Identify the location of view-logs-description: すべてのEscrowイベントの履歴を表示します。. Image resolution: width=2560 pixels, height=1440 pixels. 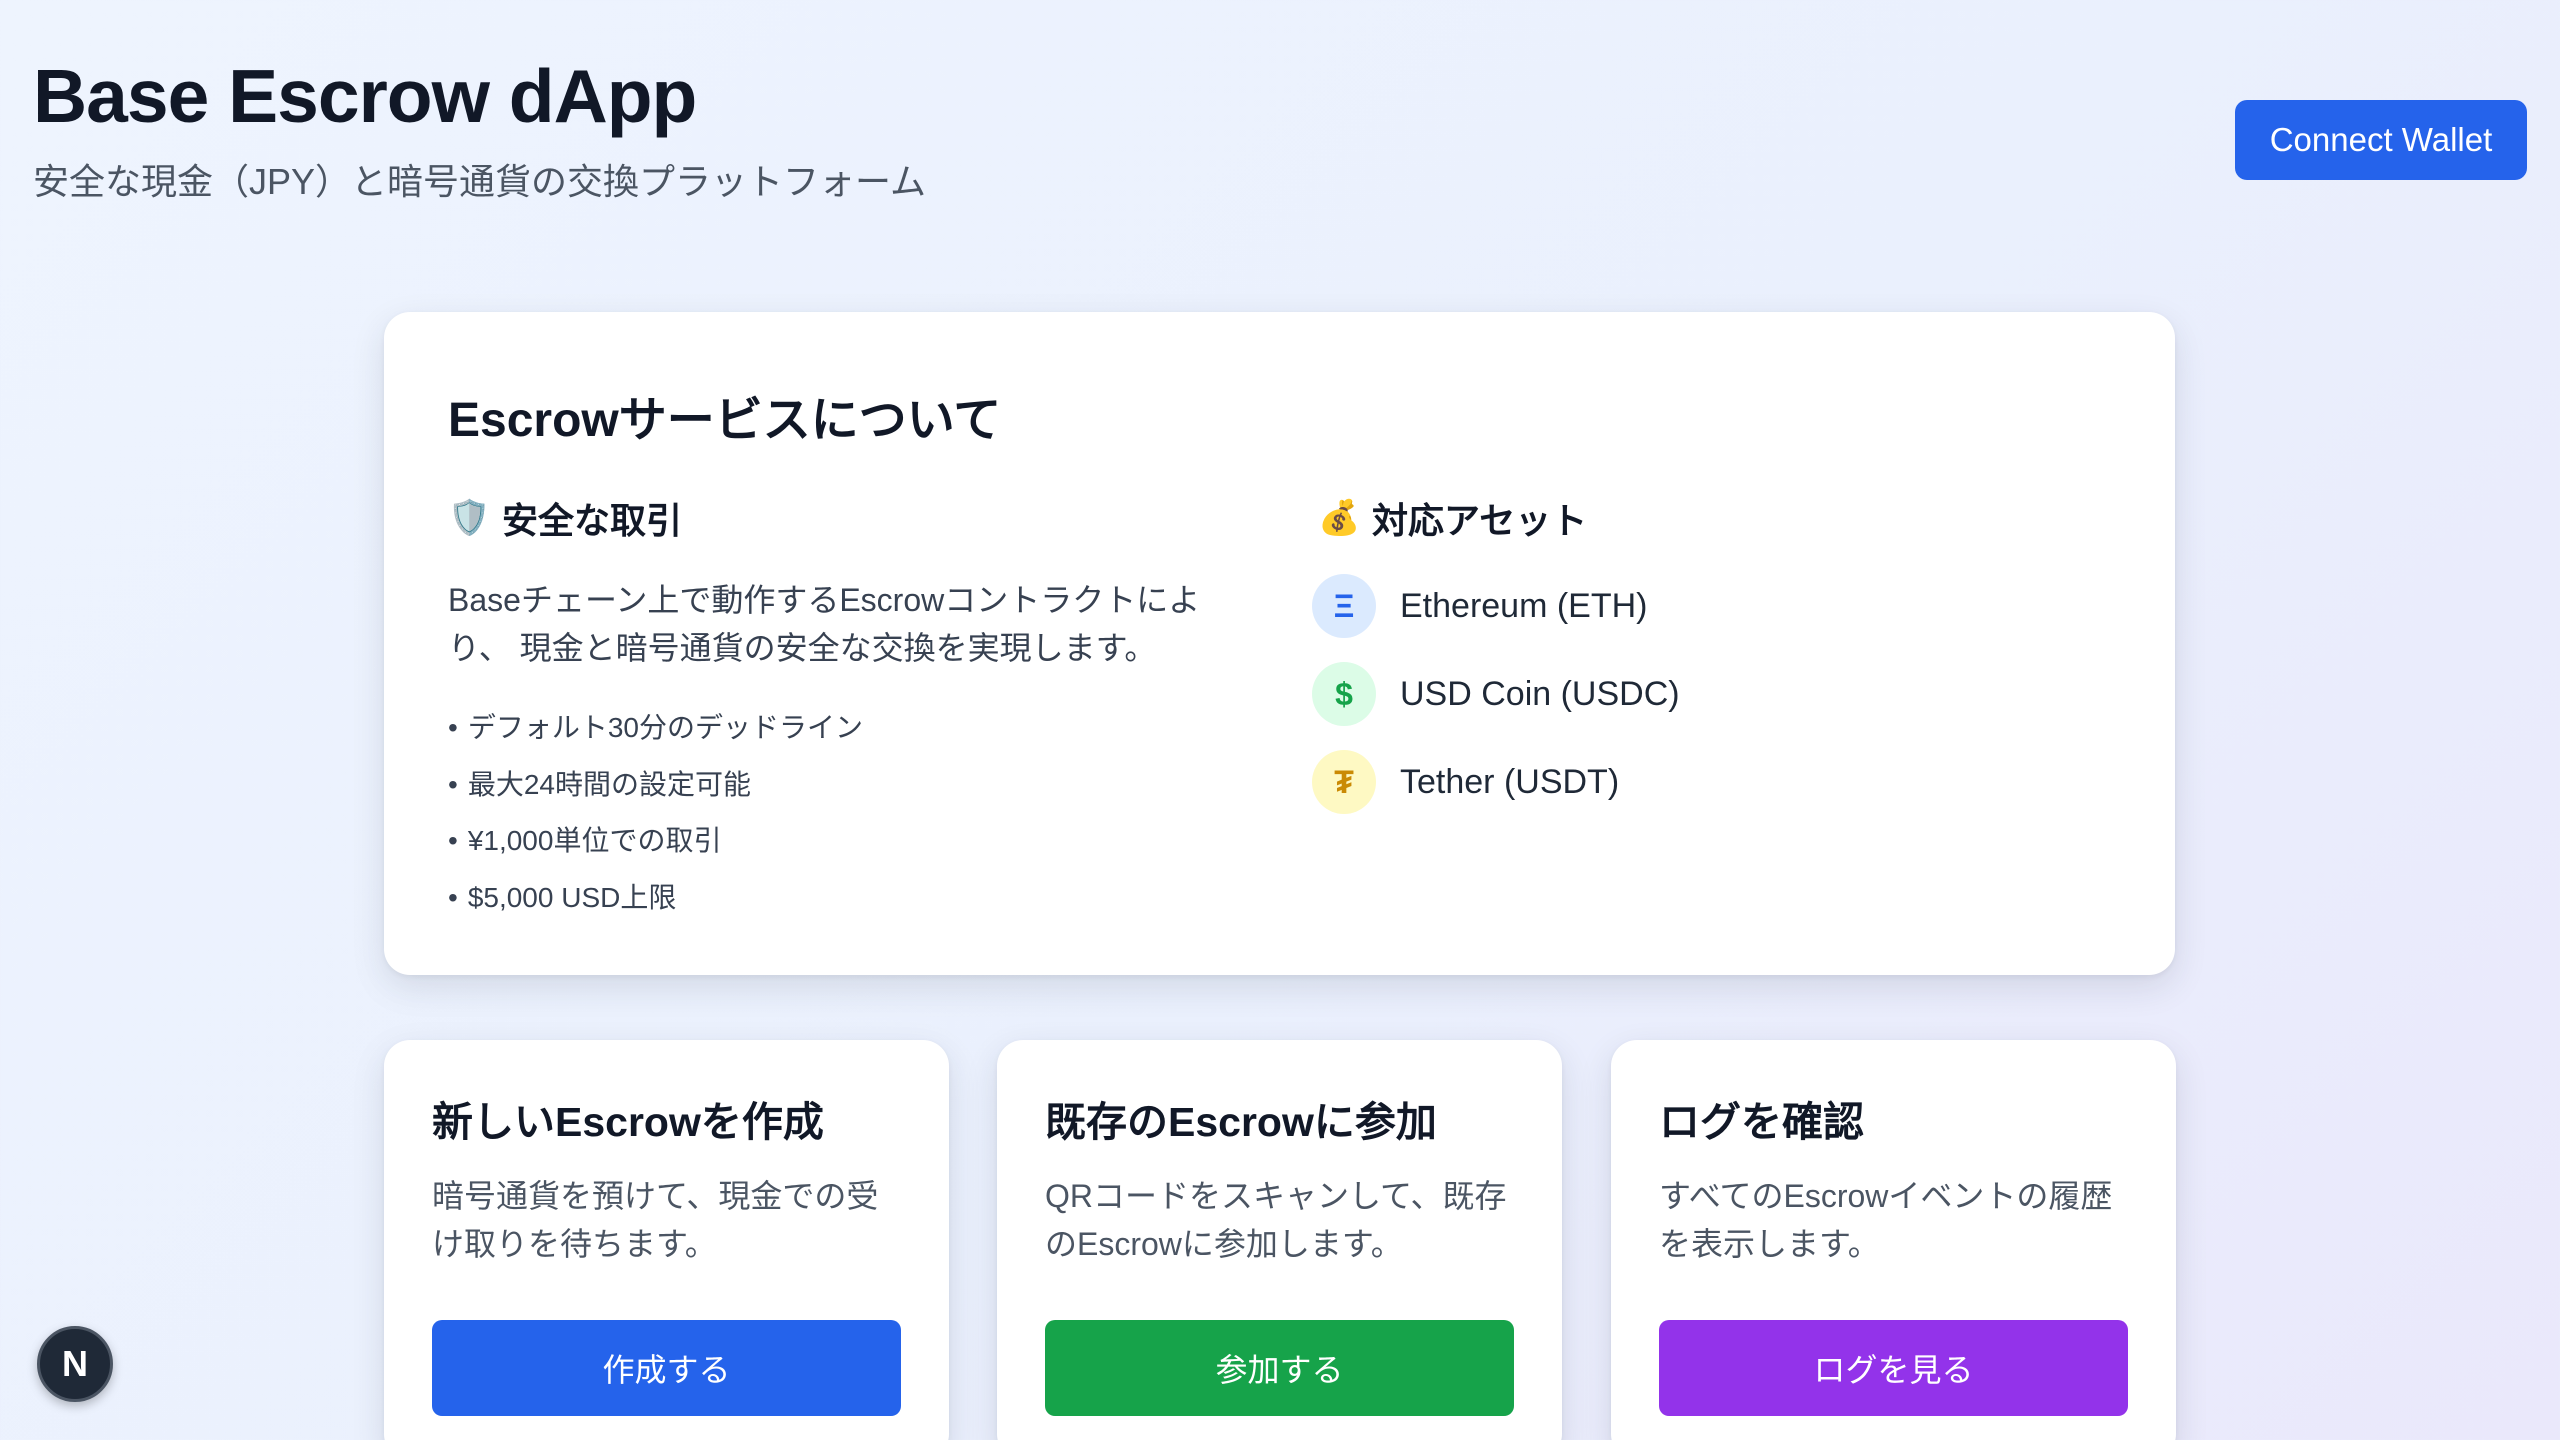
(1886, 1220).